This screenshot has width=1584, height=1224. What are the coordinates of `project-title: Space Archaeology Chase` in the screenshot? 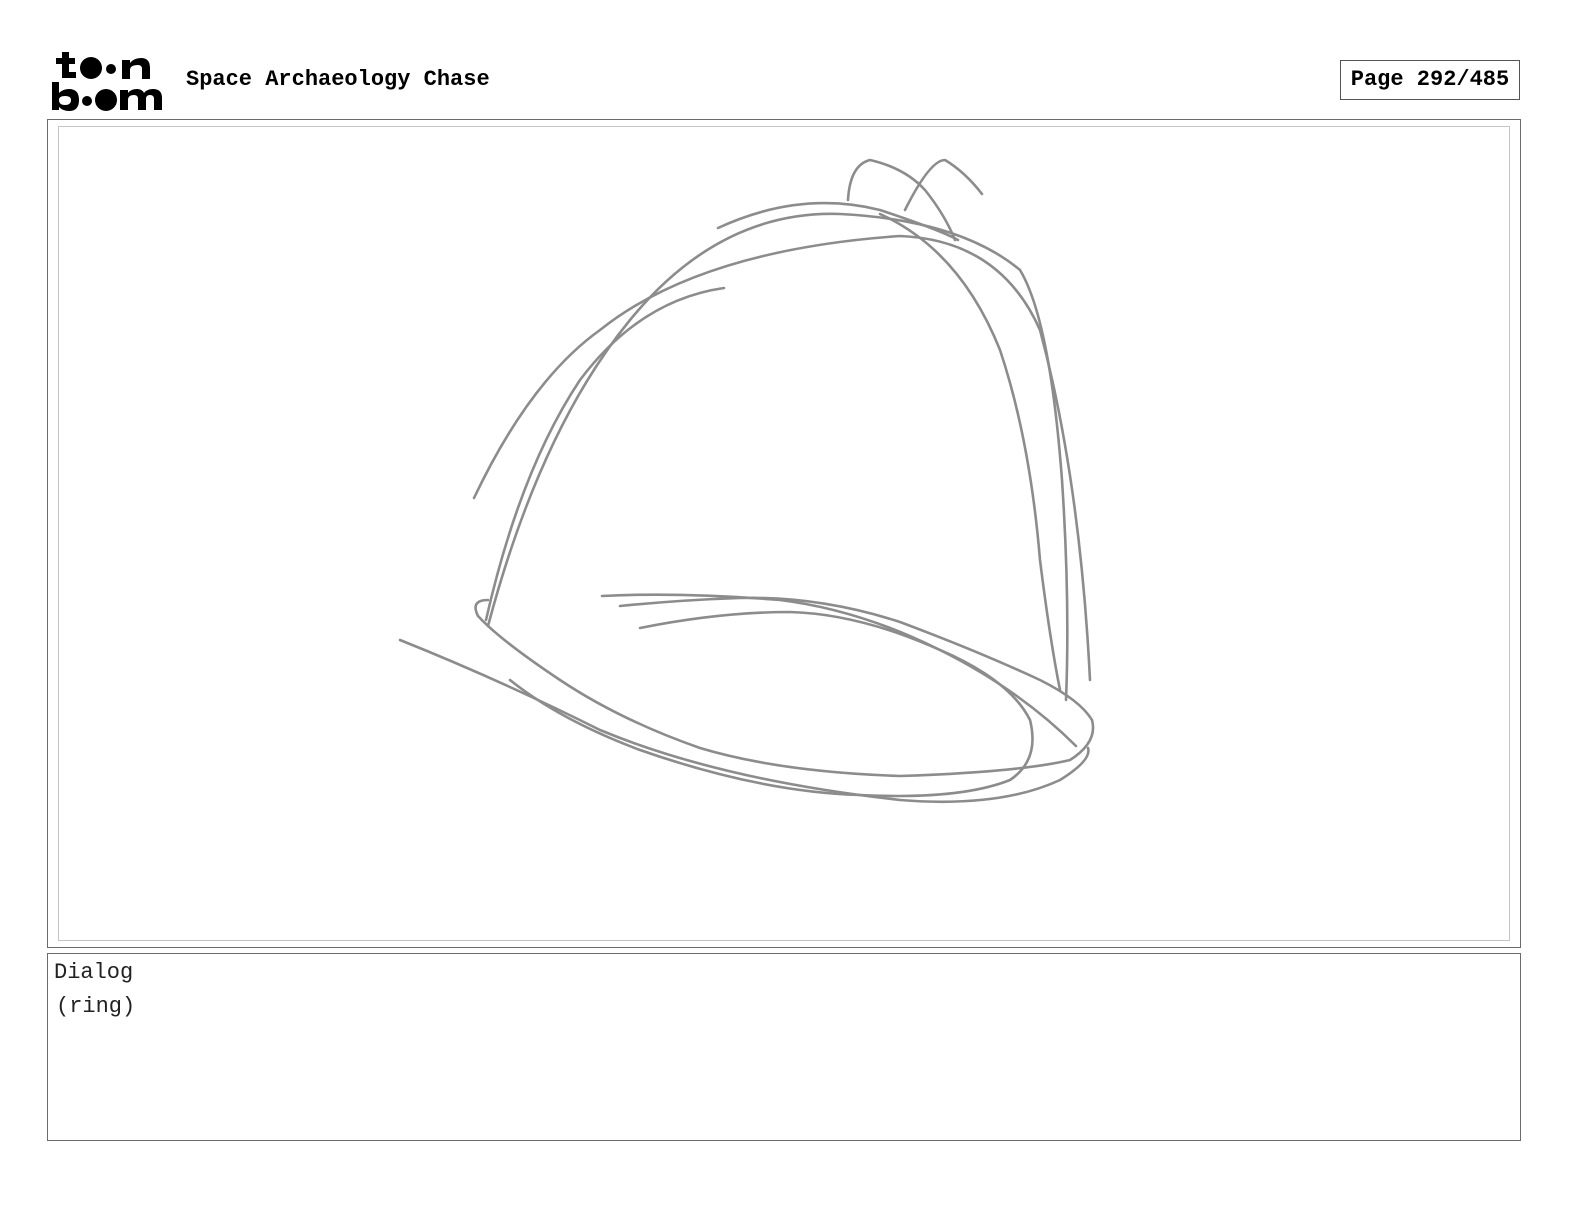 It's located at (338, 79).